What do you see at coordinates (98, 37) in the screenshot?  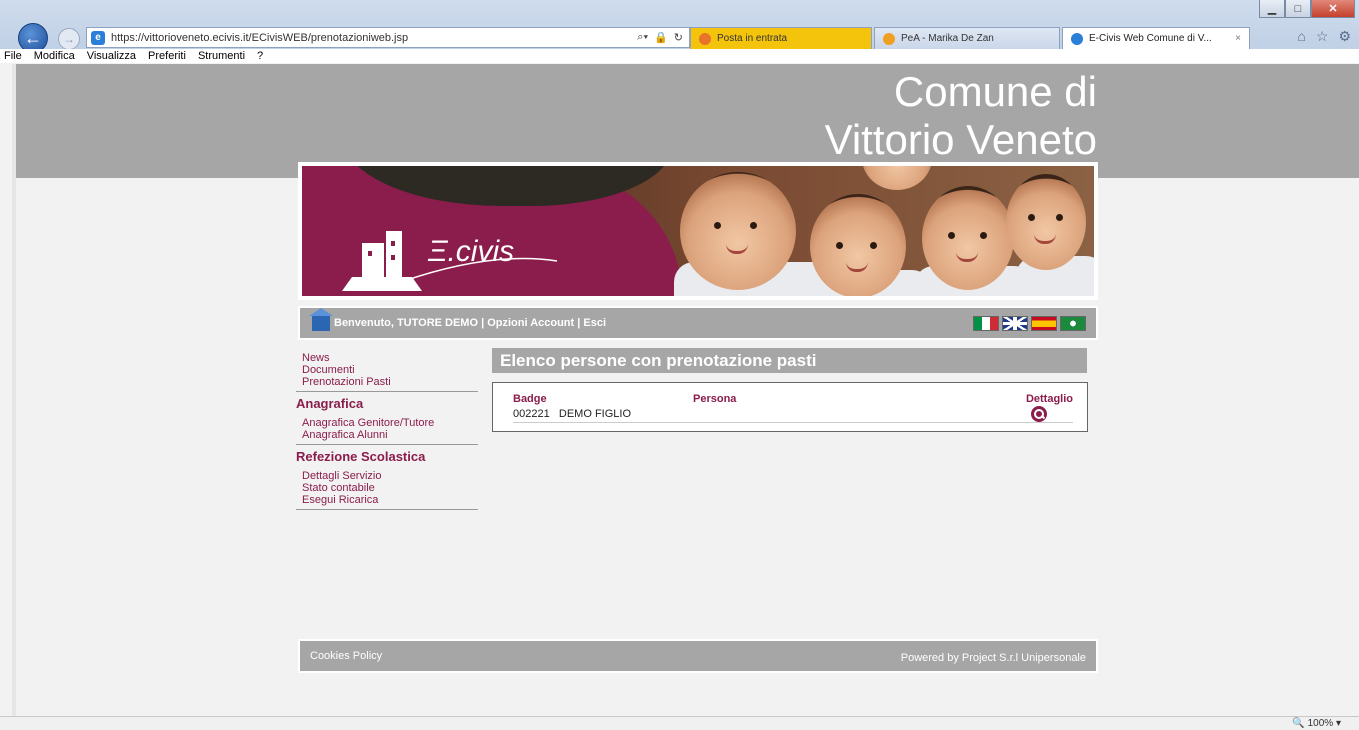 I see `ie-page-icon: e` at bounding box center [98, 37].